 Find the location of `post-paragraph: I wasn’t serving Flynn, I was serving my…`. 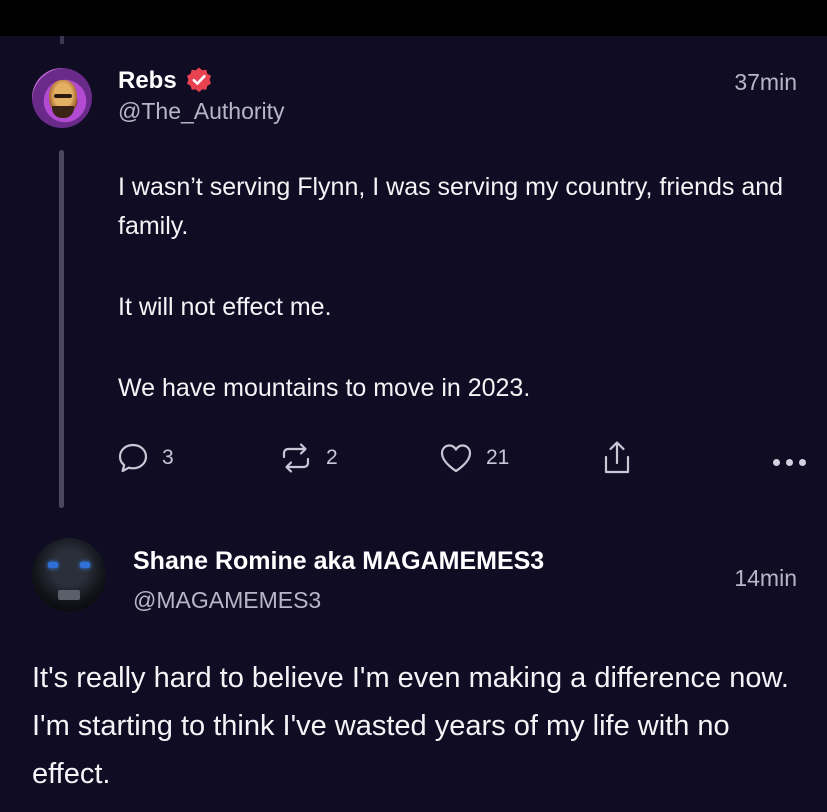

post-paragraph: I wasn’t serving Flynn, I was serving my… is located at coordinates (451, 206).